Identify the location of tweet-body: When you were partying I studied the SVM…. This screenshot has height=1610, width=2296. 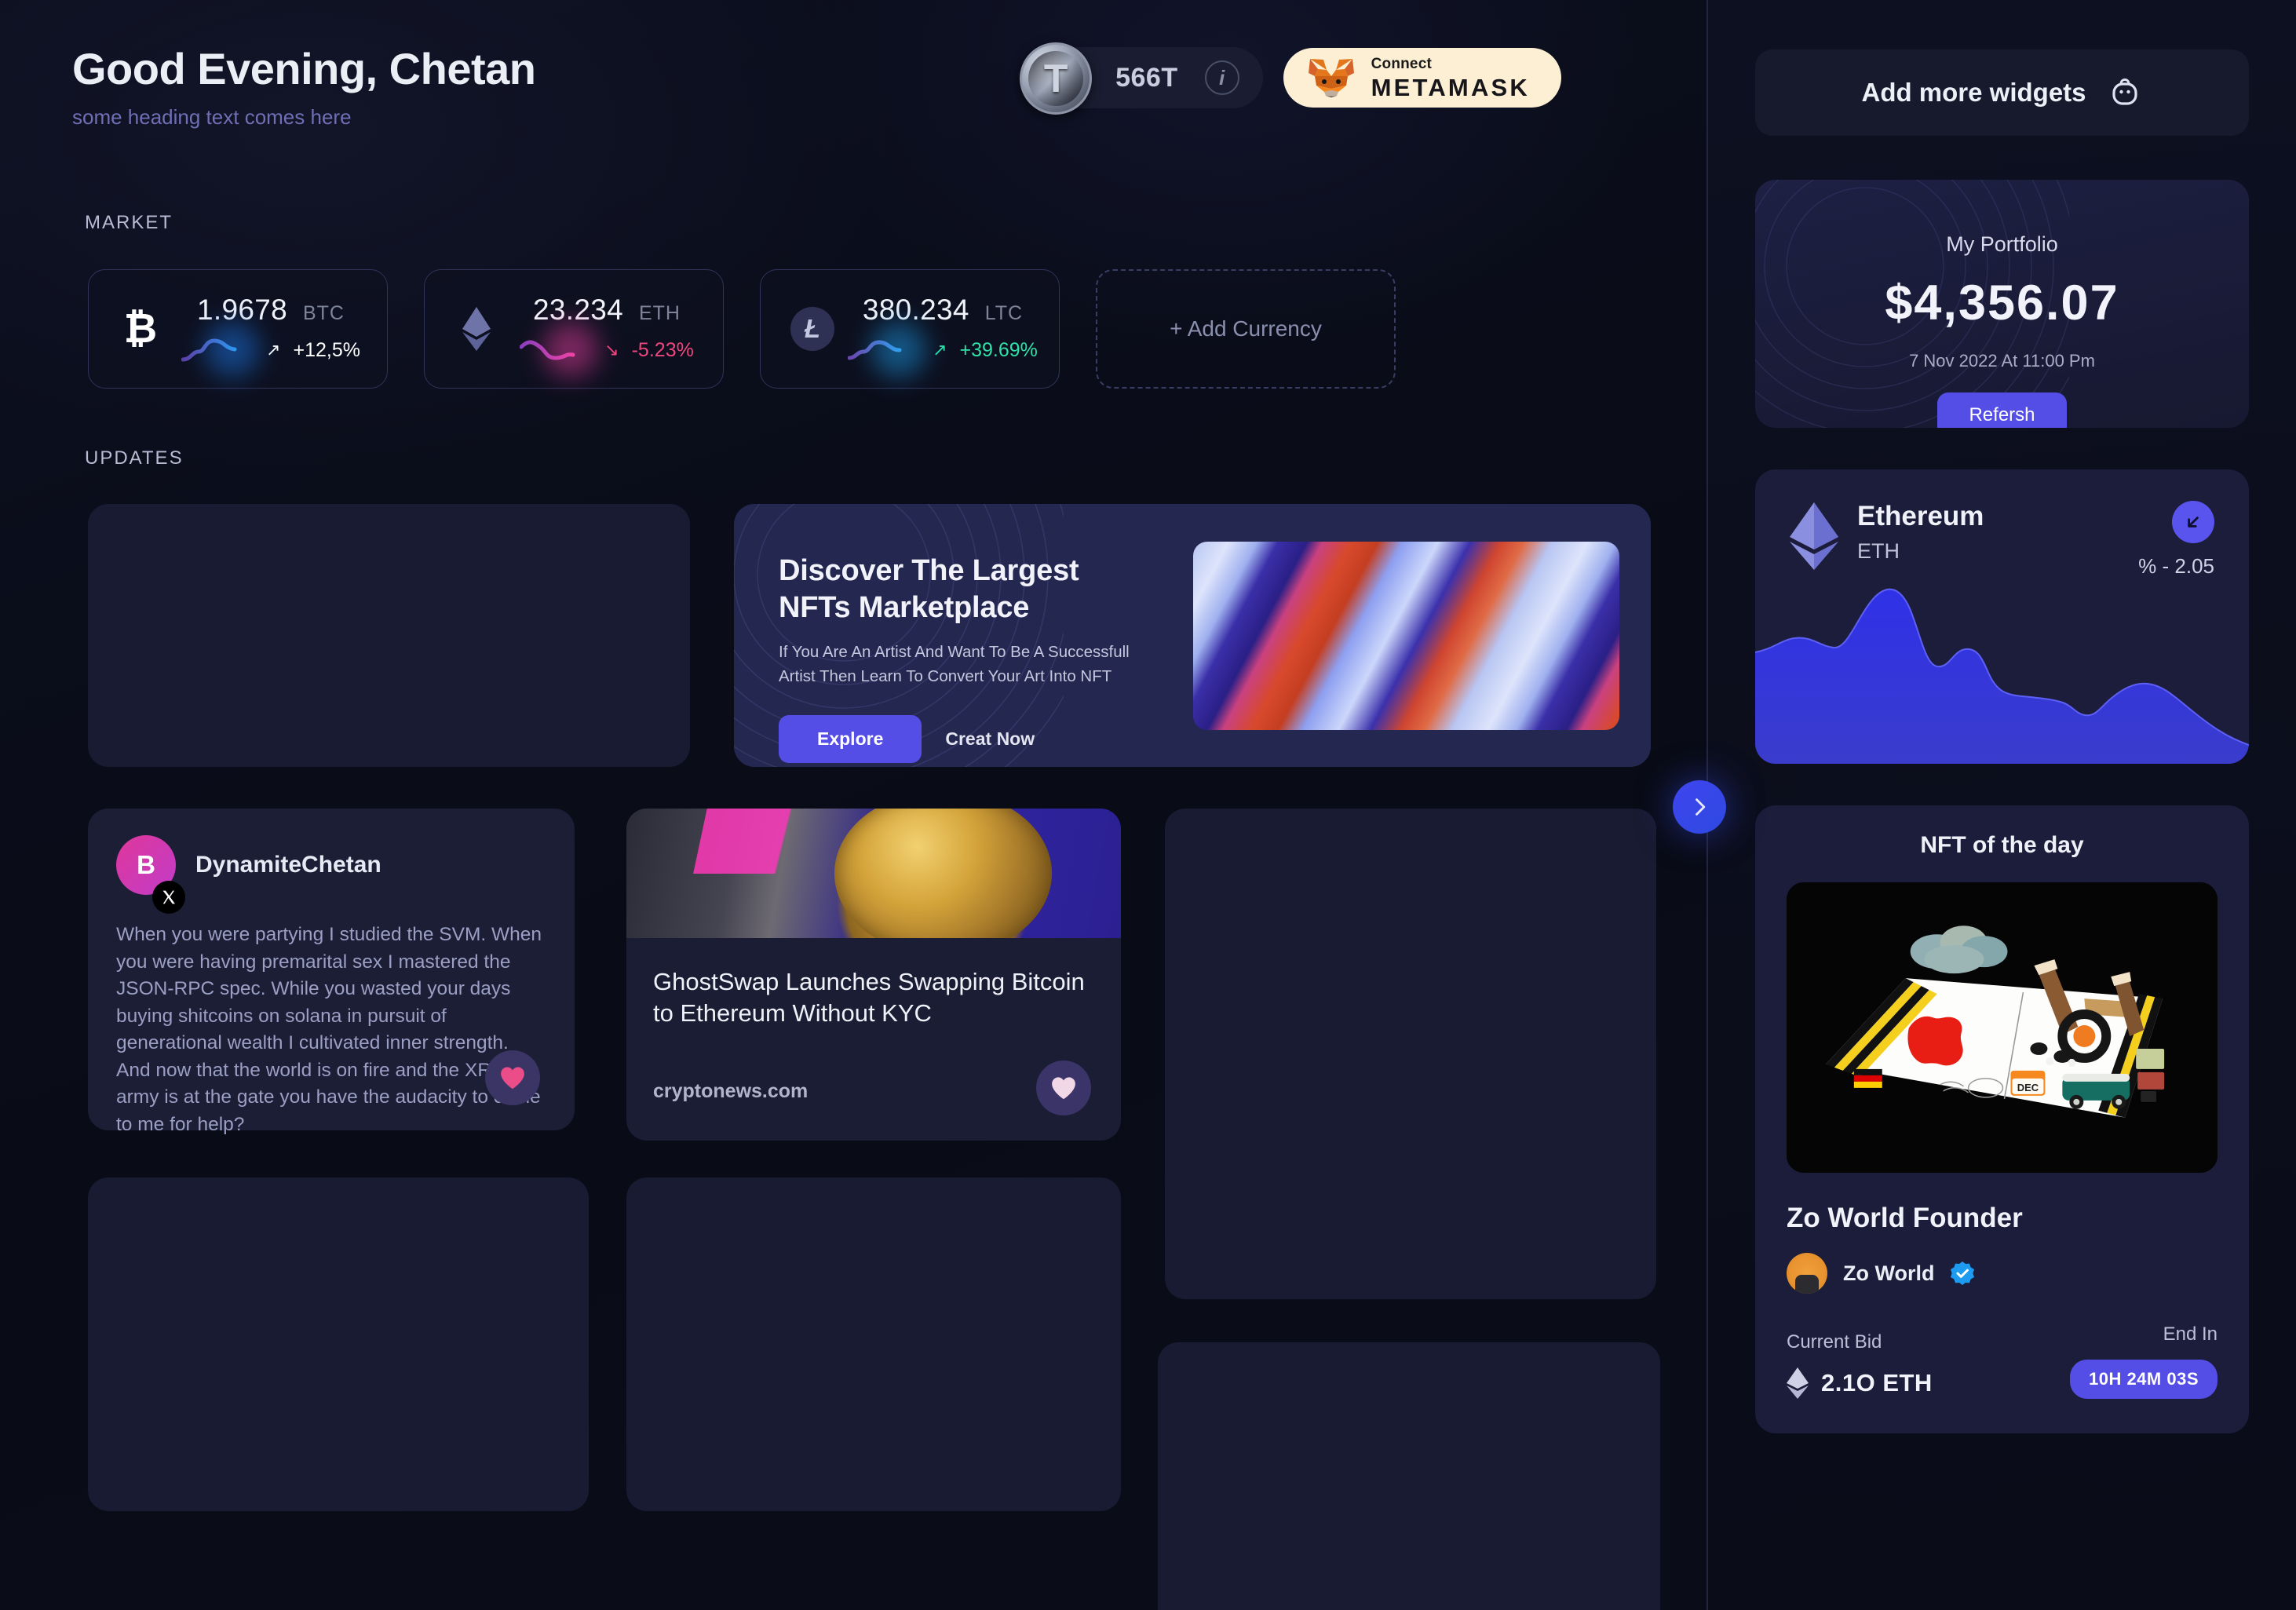
(329, 1029).